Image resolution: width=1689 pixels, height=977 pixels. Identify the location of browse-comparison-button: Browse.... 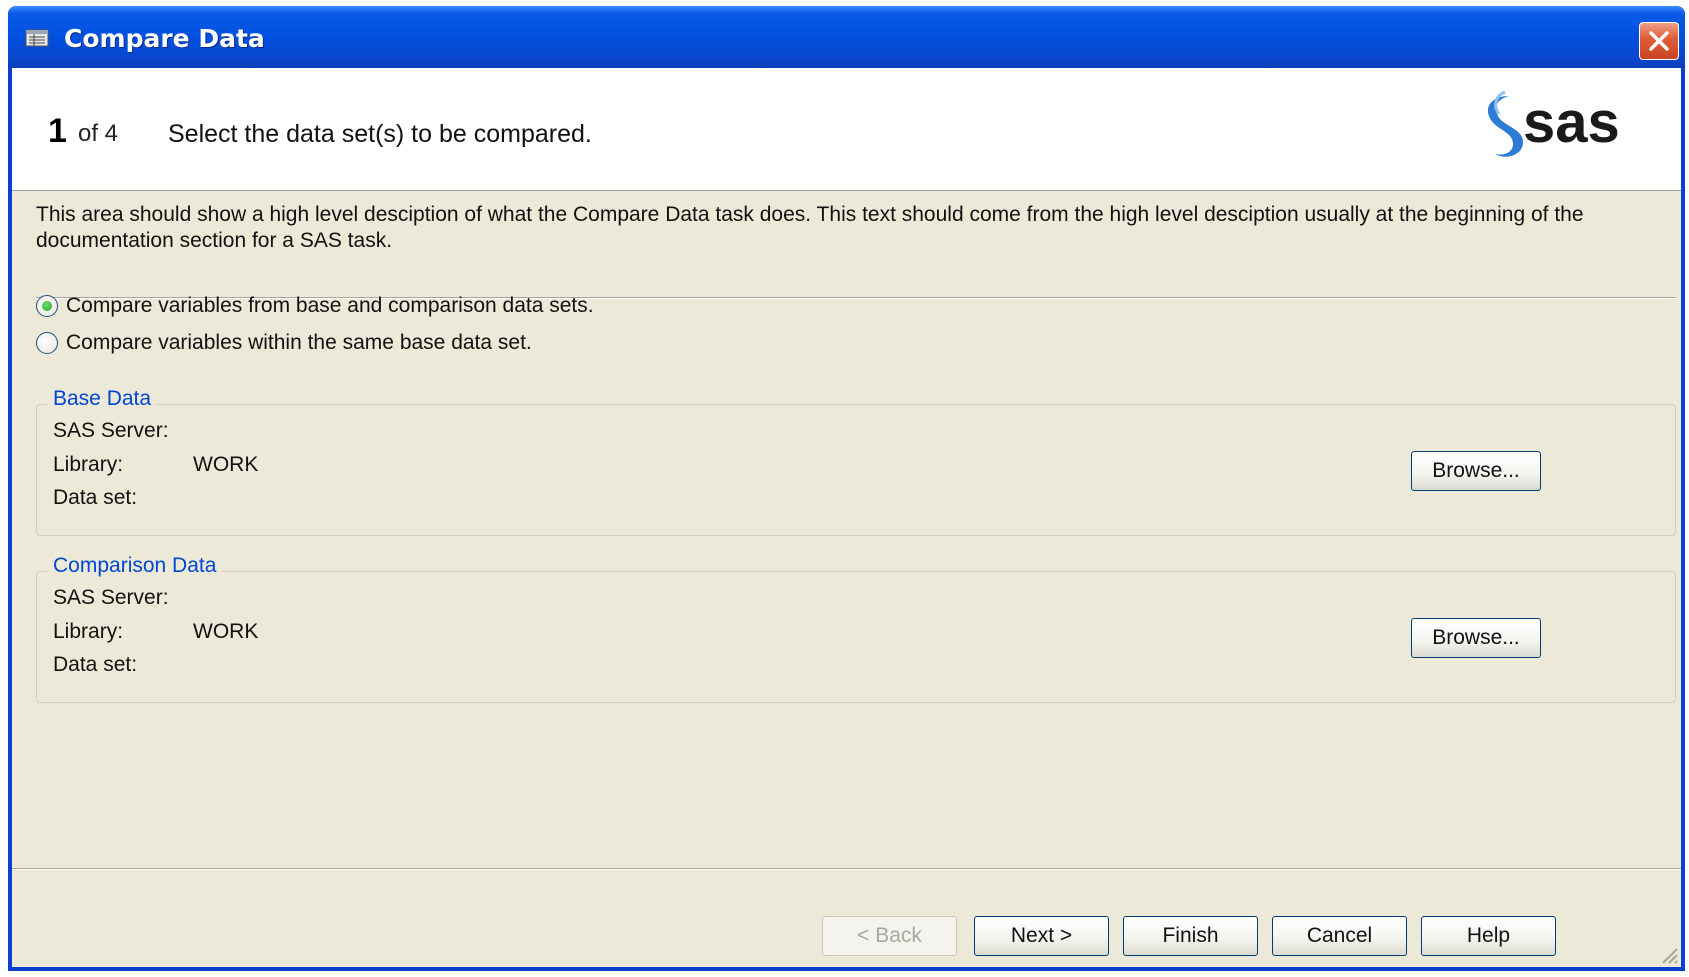
(1476, 638).